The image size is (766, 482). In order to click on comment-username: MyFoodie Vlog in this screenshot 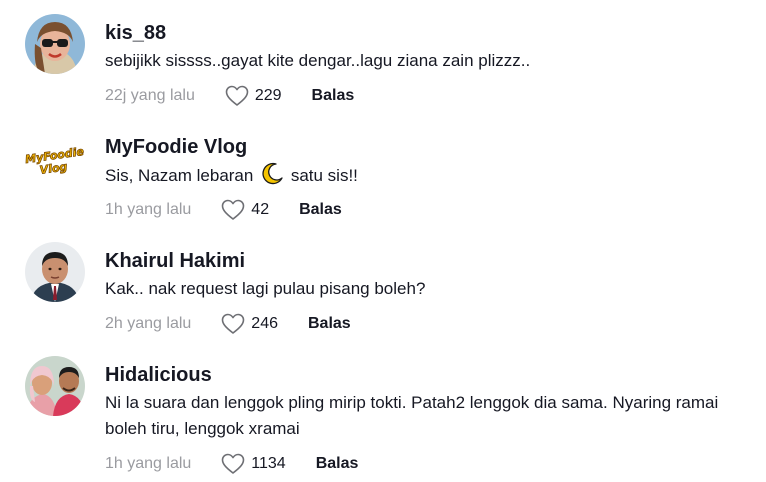, I will do `click(176, 147)`.